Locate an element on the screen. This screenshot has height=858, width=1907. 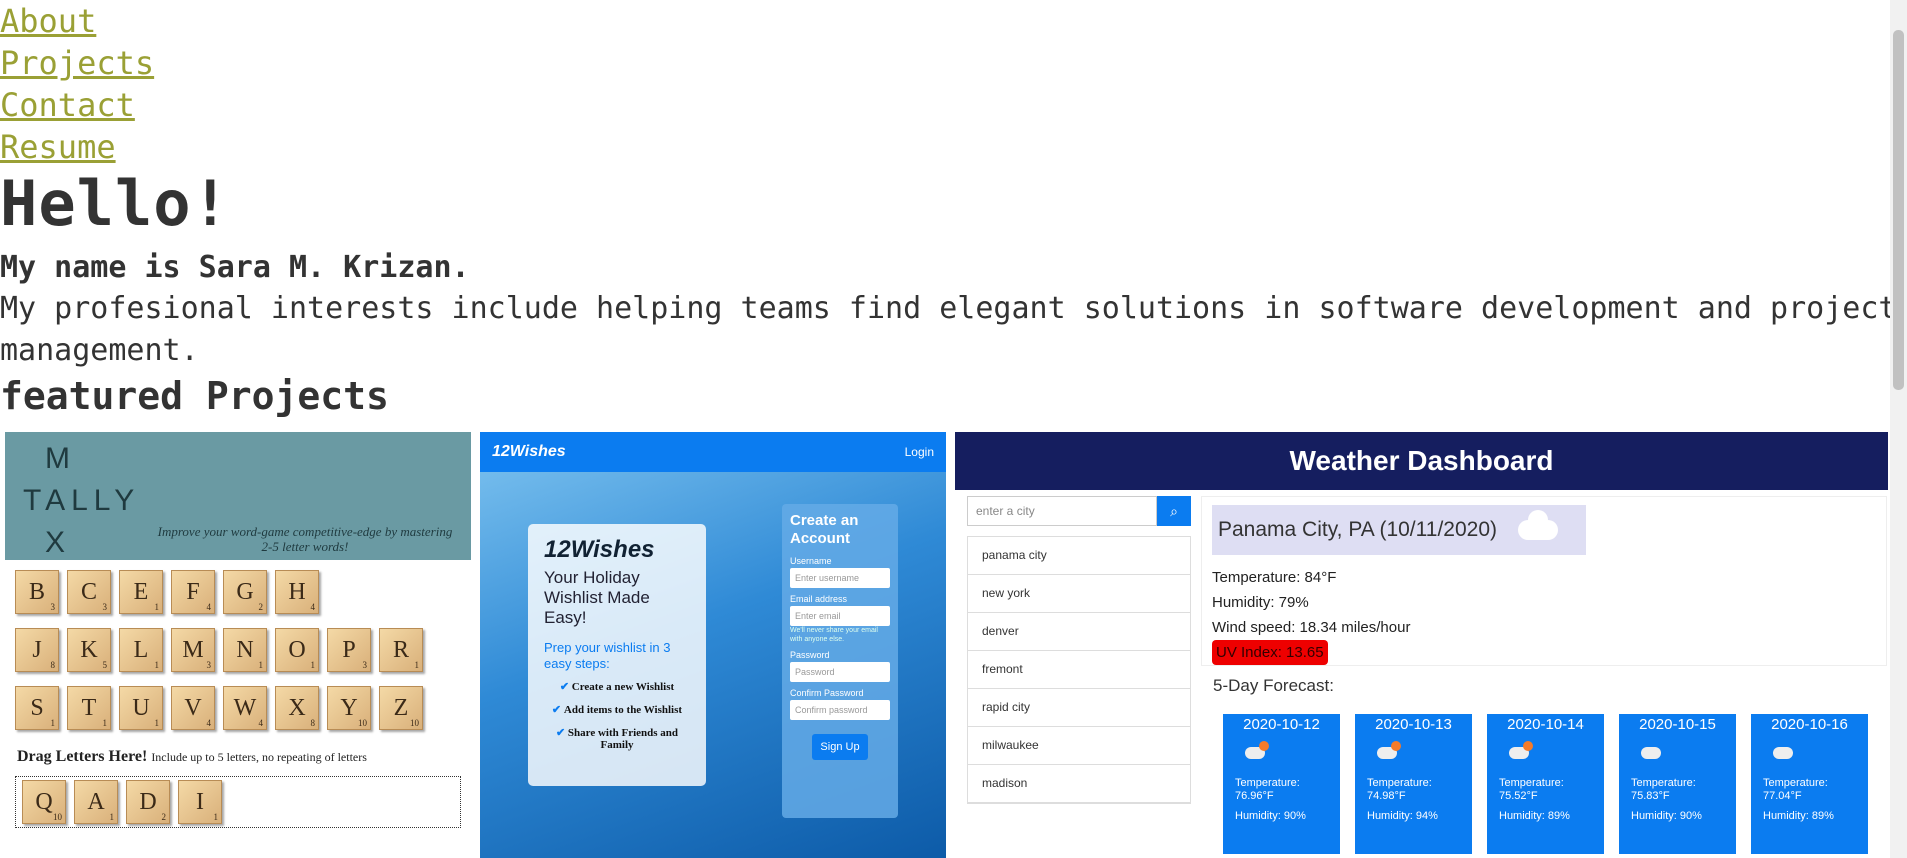
wishes-step-text: Share with Friends and Family is located at coordinates (623, 739).